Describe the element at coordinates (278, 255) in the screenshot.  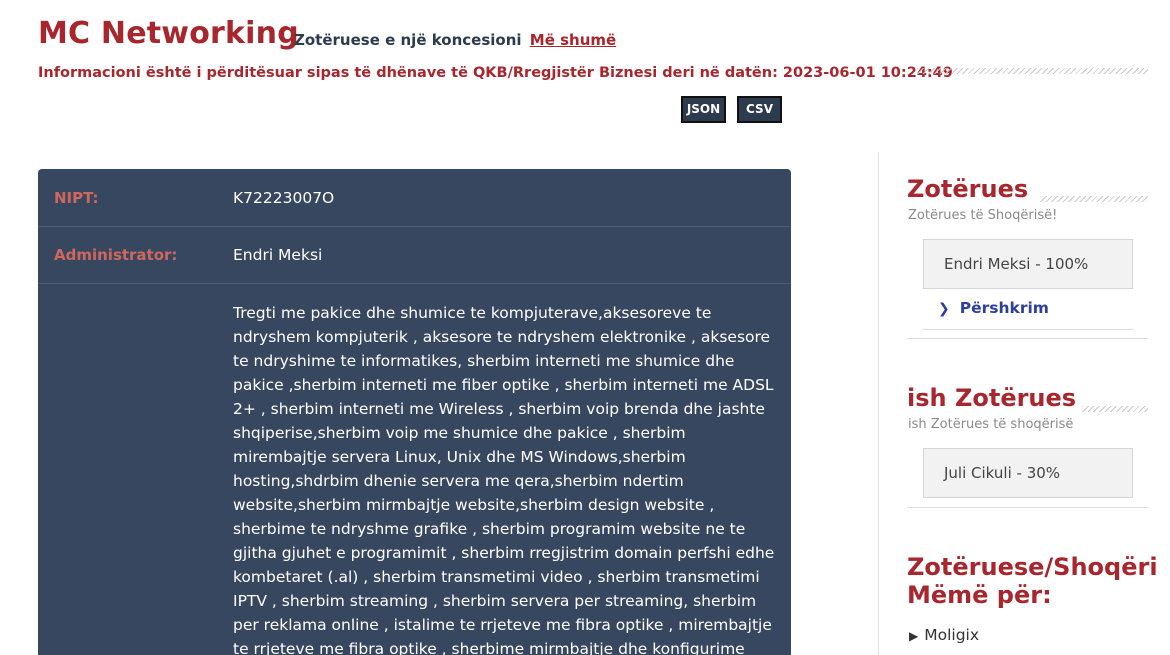
I see `administrator-value: Endri Meksi` at that location.